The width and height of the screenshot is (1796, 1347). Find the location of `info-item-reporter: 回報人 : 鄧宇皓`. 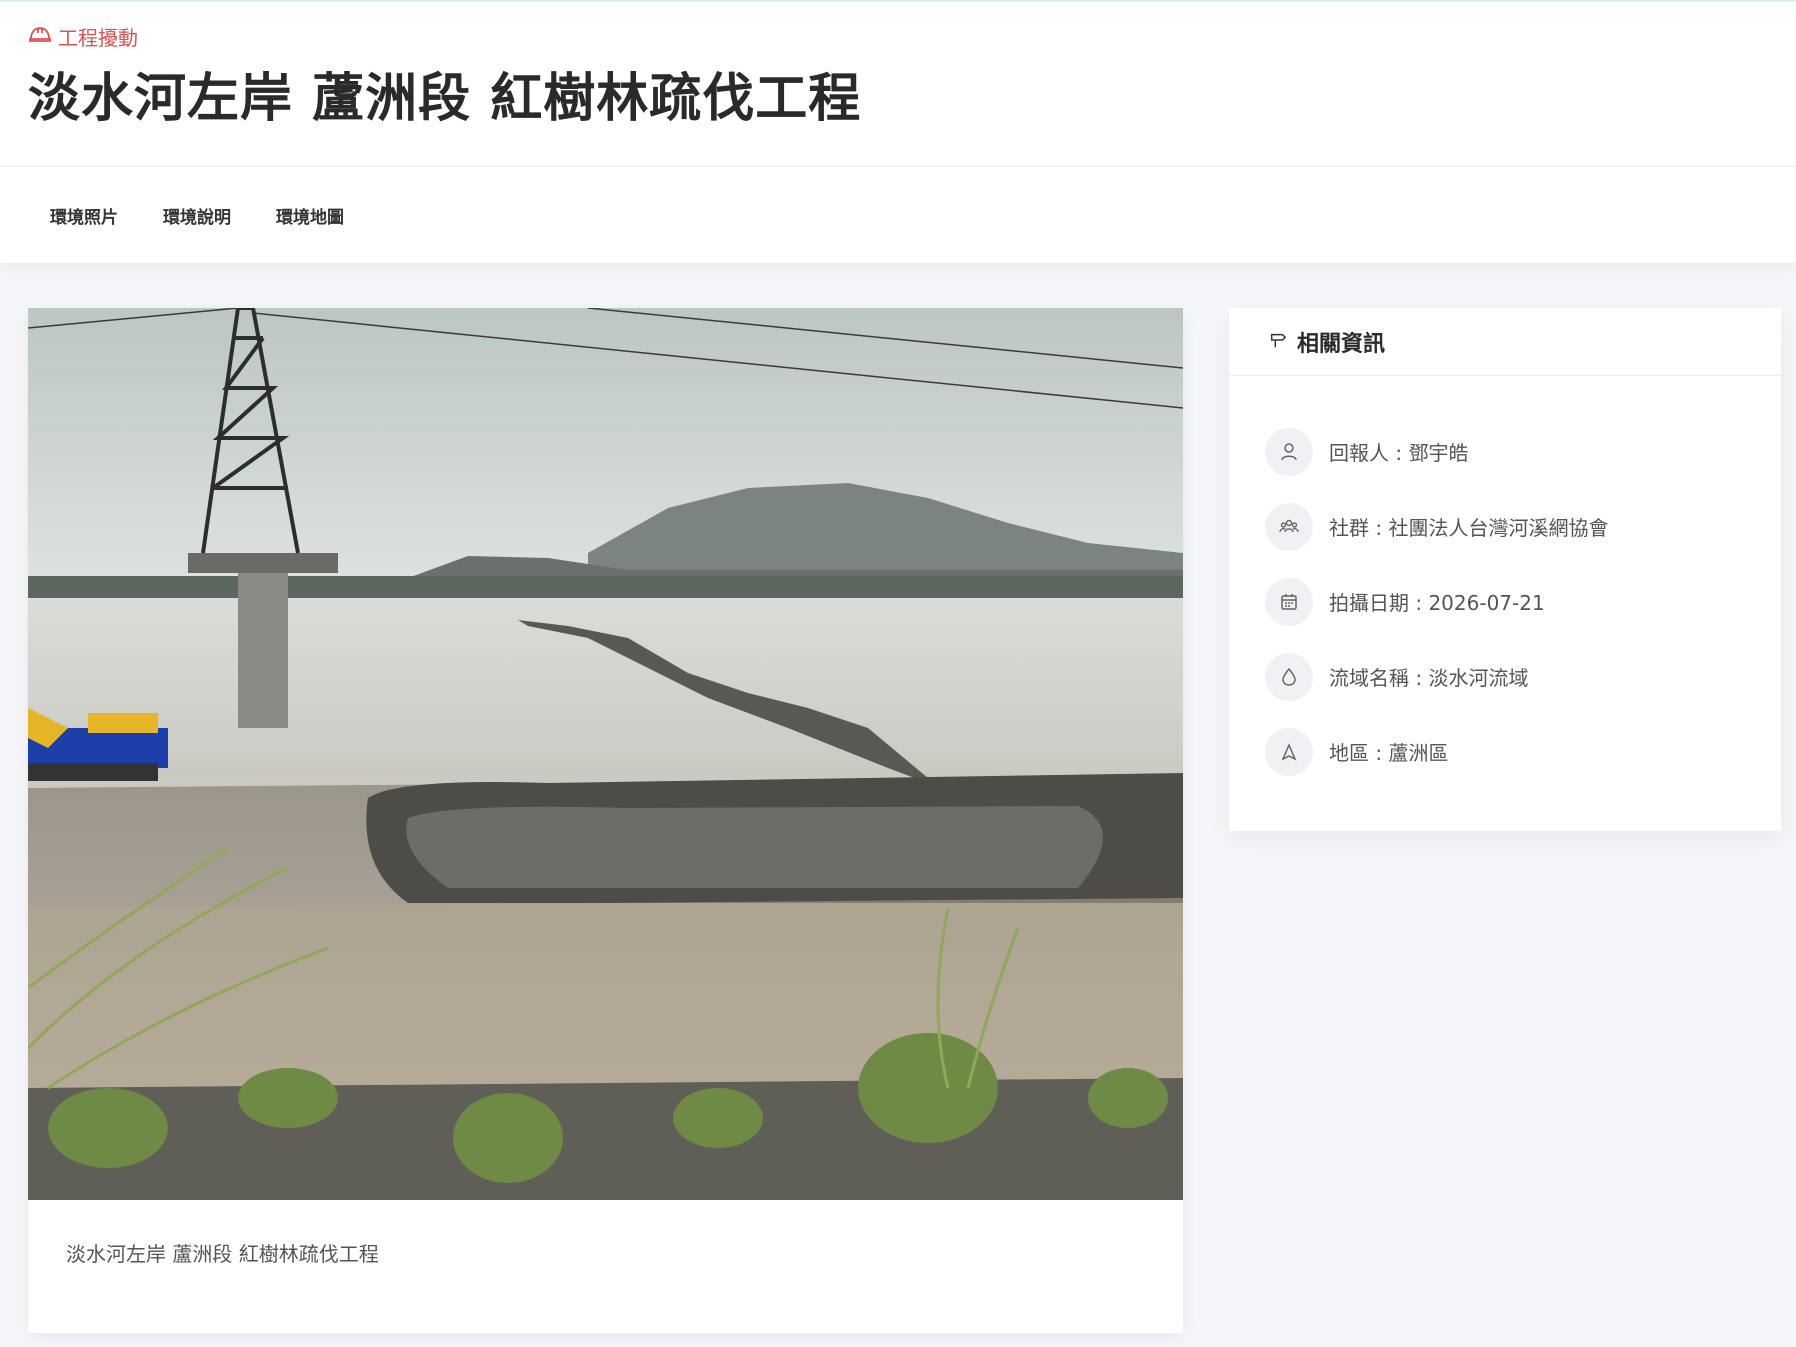

info-item-reporter: 回報人 : 鄧宇皓 is located at coordinates (1523, 451).